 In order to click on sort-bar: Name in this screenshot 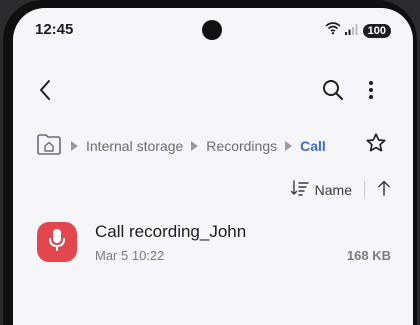, I will do `click(340, 190)`.